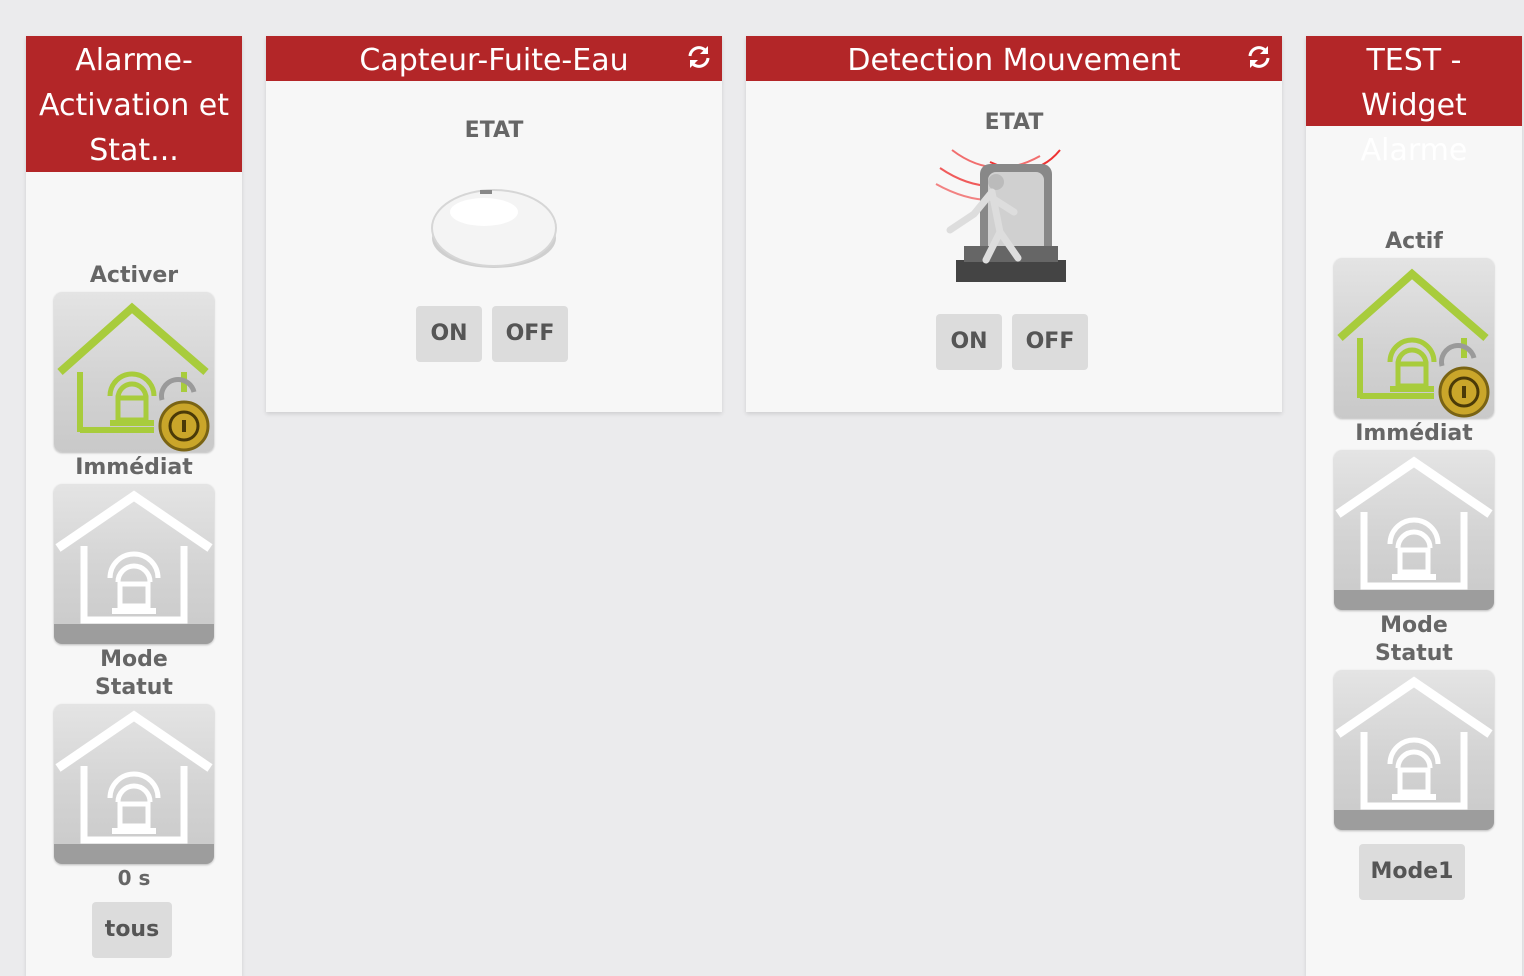 Image resolution: width=1524 pixels, height=976 pixels. I want to click on mode1-button: Mode1, so click(1412, 872).